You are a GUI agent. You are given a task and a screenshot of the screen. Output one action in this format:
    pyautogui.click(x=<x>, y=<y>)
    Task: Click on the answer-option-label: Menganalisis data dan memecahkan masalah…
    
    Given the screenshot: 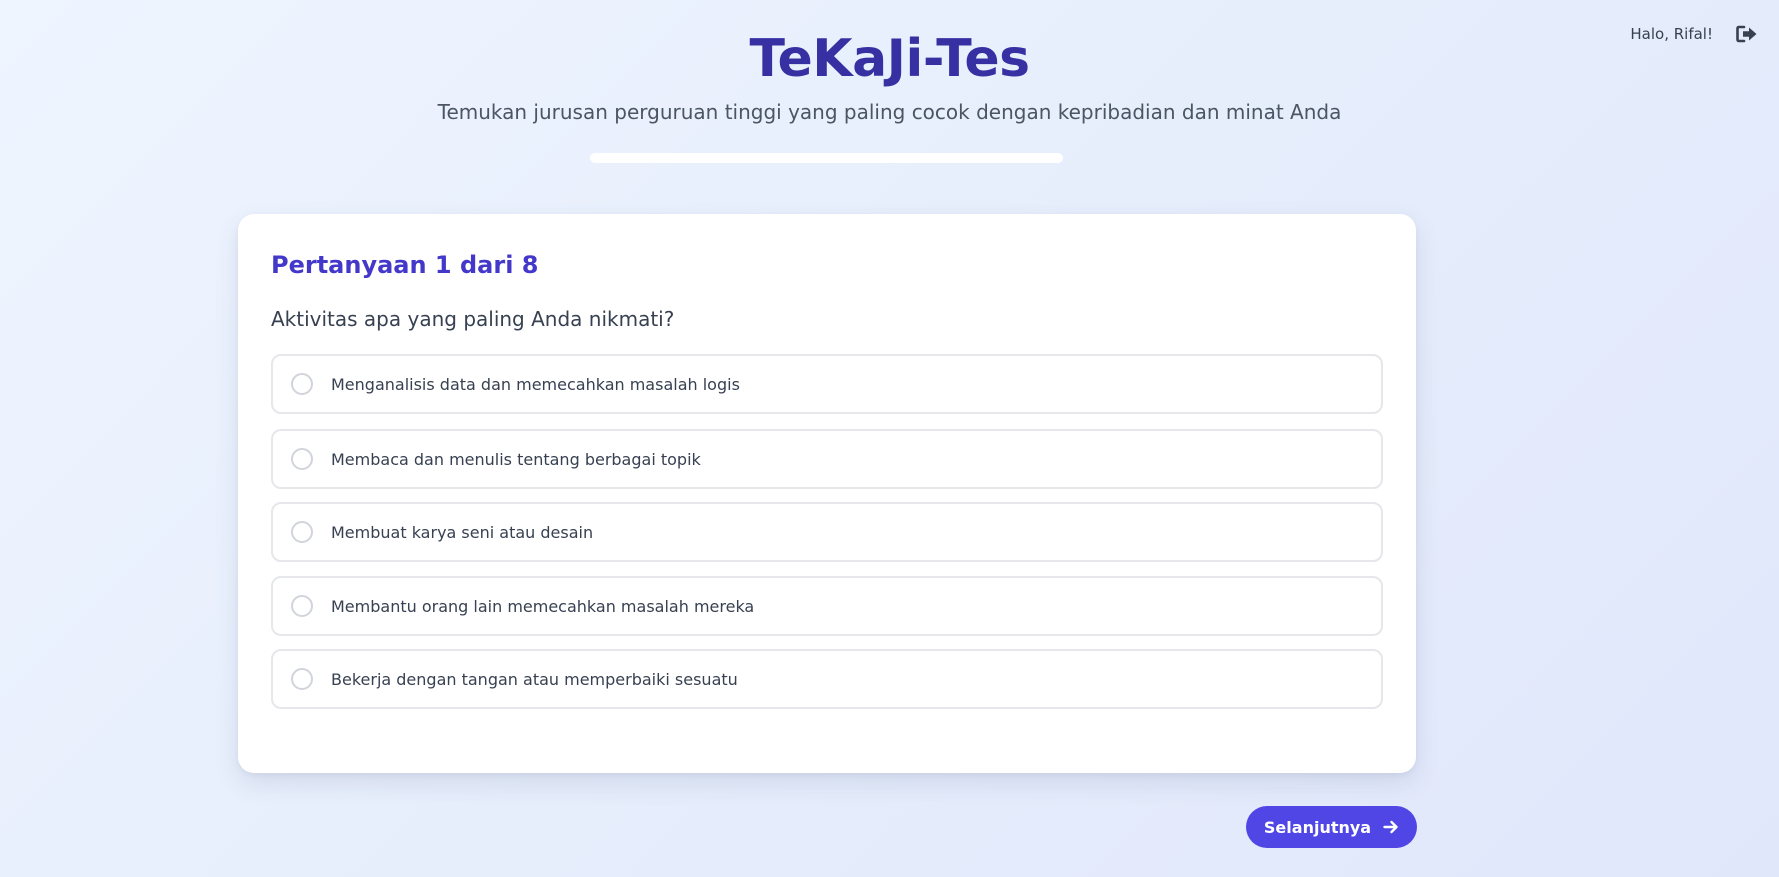 What is the action you would take?
    pyautogui.click(x=535, y=384)
    